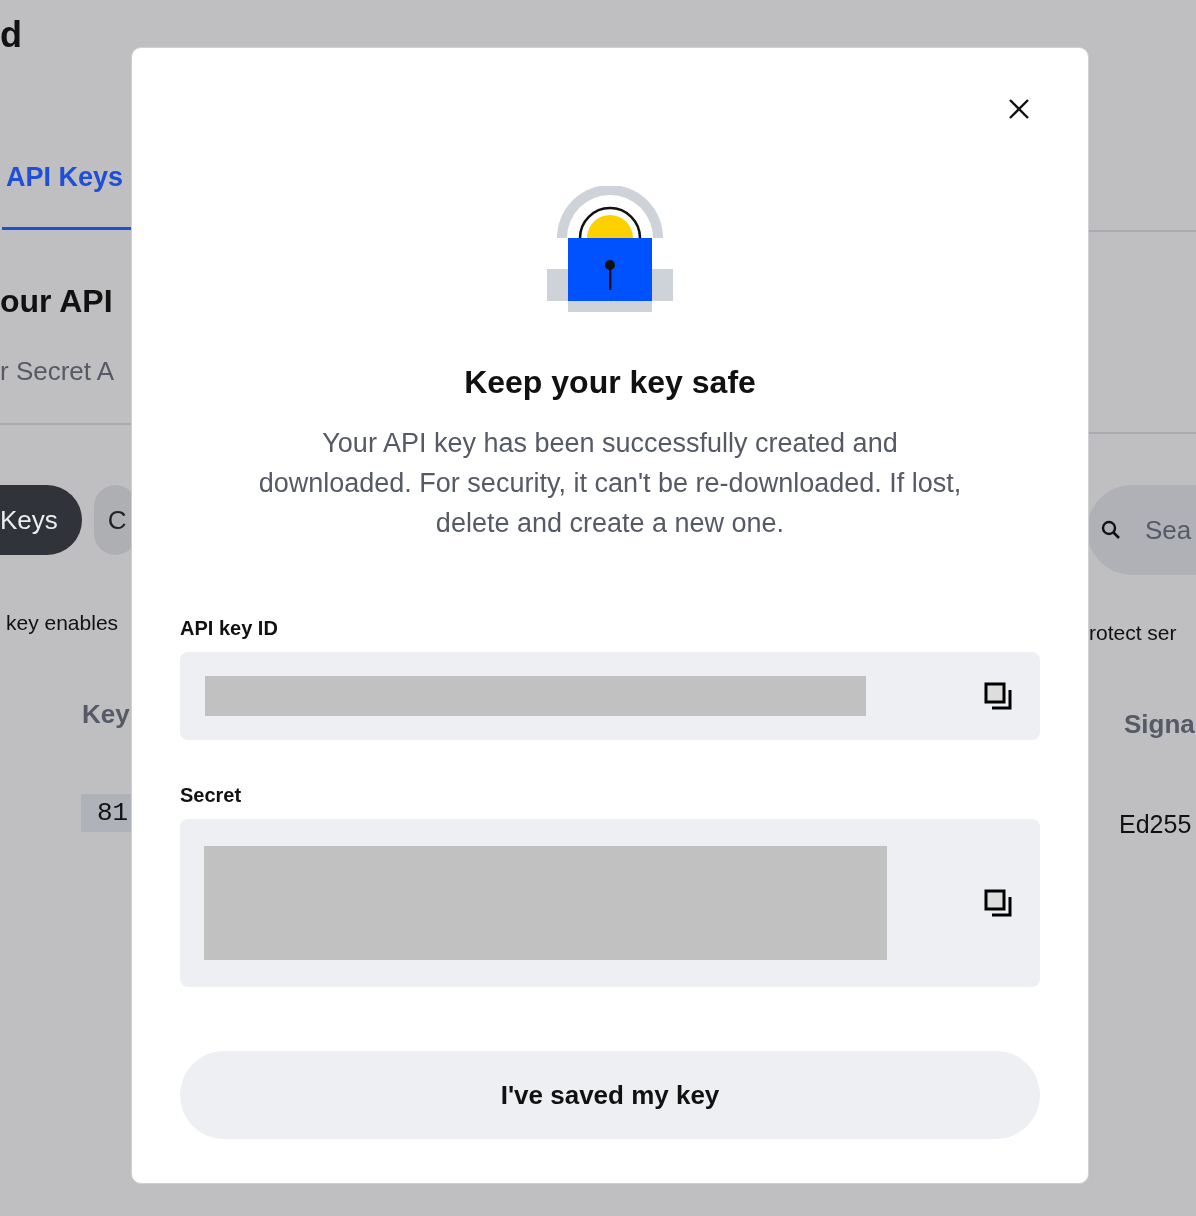  What do you see at coordinates (1111, 530) in the screenshot?
I see `search-icon` at bounding box center [1111, 530].